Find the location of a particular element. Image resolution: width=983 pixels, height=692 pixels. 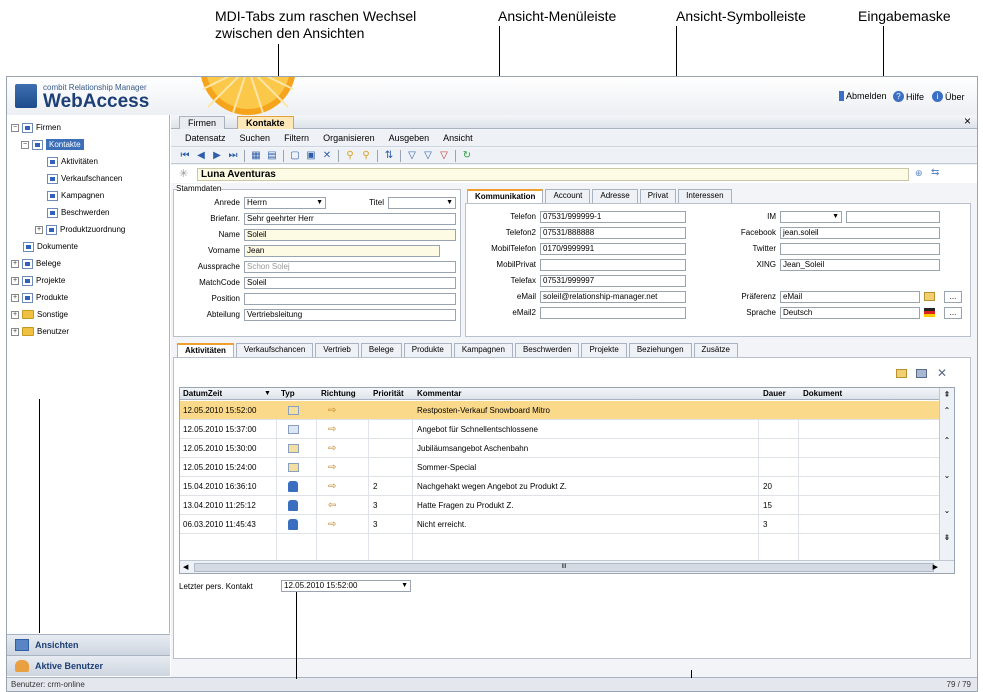

tree-item-produktzuordnung: + Produktzuordnung is located at coordinates (80, 229).